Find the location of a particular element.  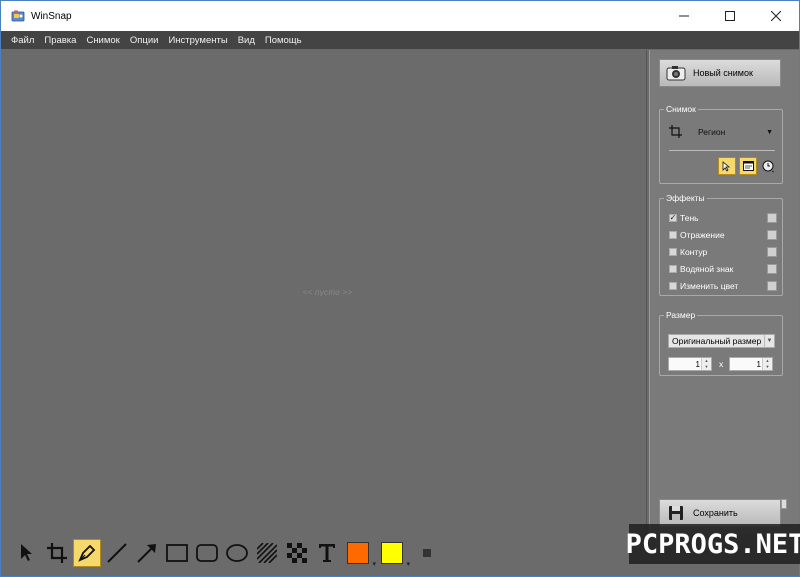

include-cursor-button is located at coordinates (727, 166).